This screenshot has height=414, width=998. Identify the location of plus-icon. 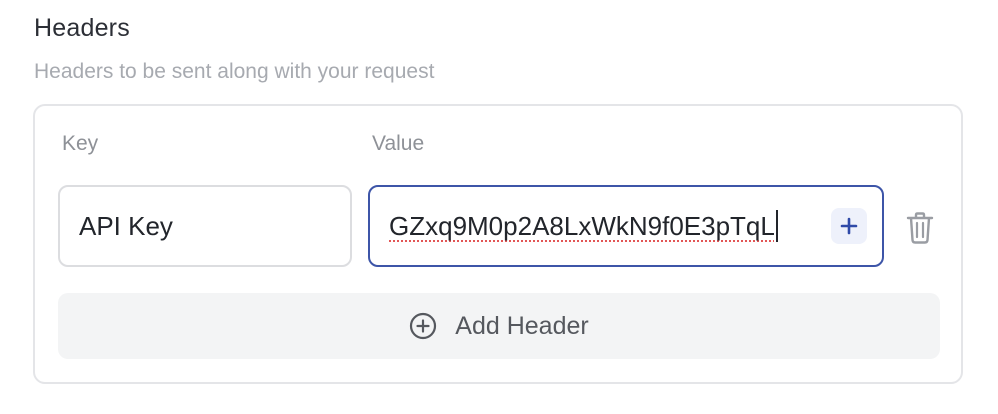
(849, 226).